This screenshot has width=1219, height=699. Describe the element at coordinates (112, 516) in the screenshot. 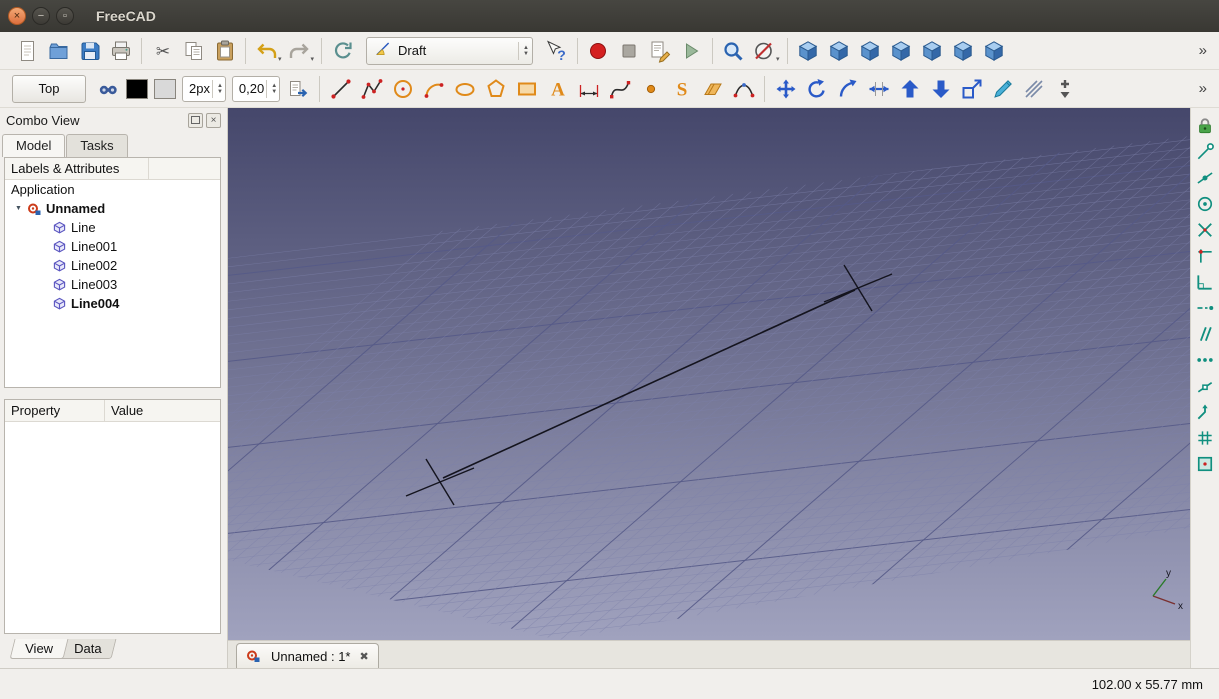

I see `property-editor: Property Value` at that location.